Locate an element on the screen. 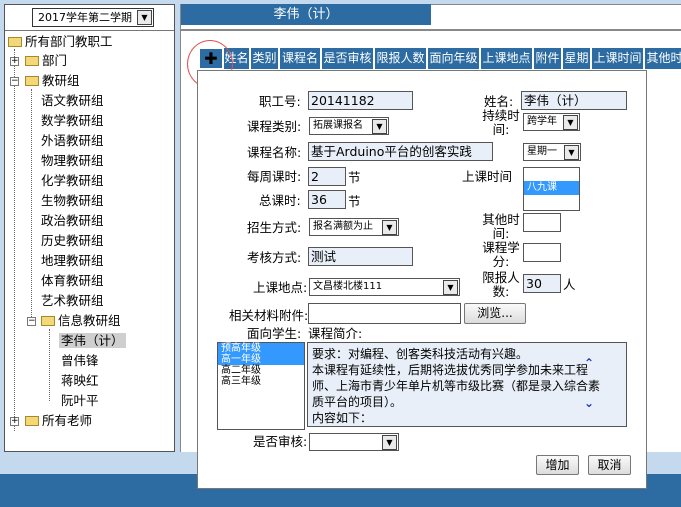  column-header: 面向年级 is located at coordinates (454, 58).